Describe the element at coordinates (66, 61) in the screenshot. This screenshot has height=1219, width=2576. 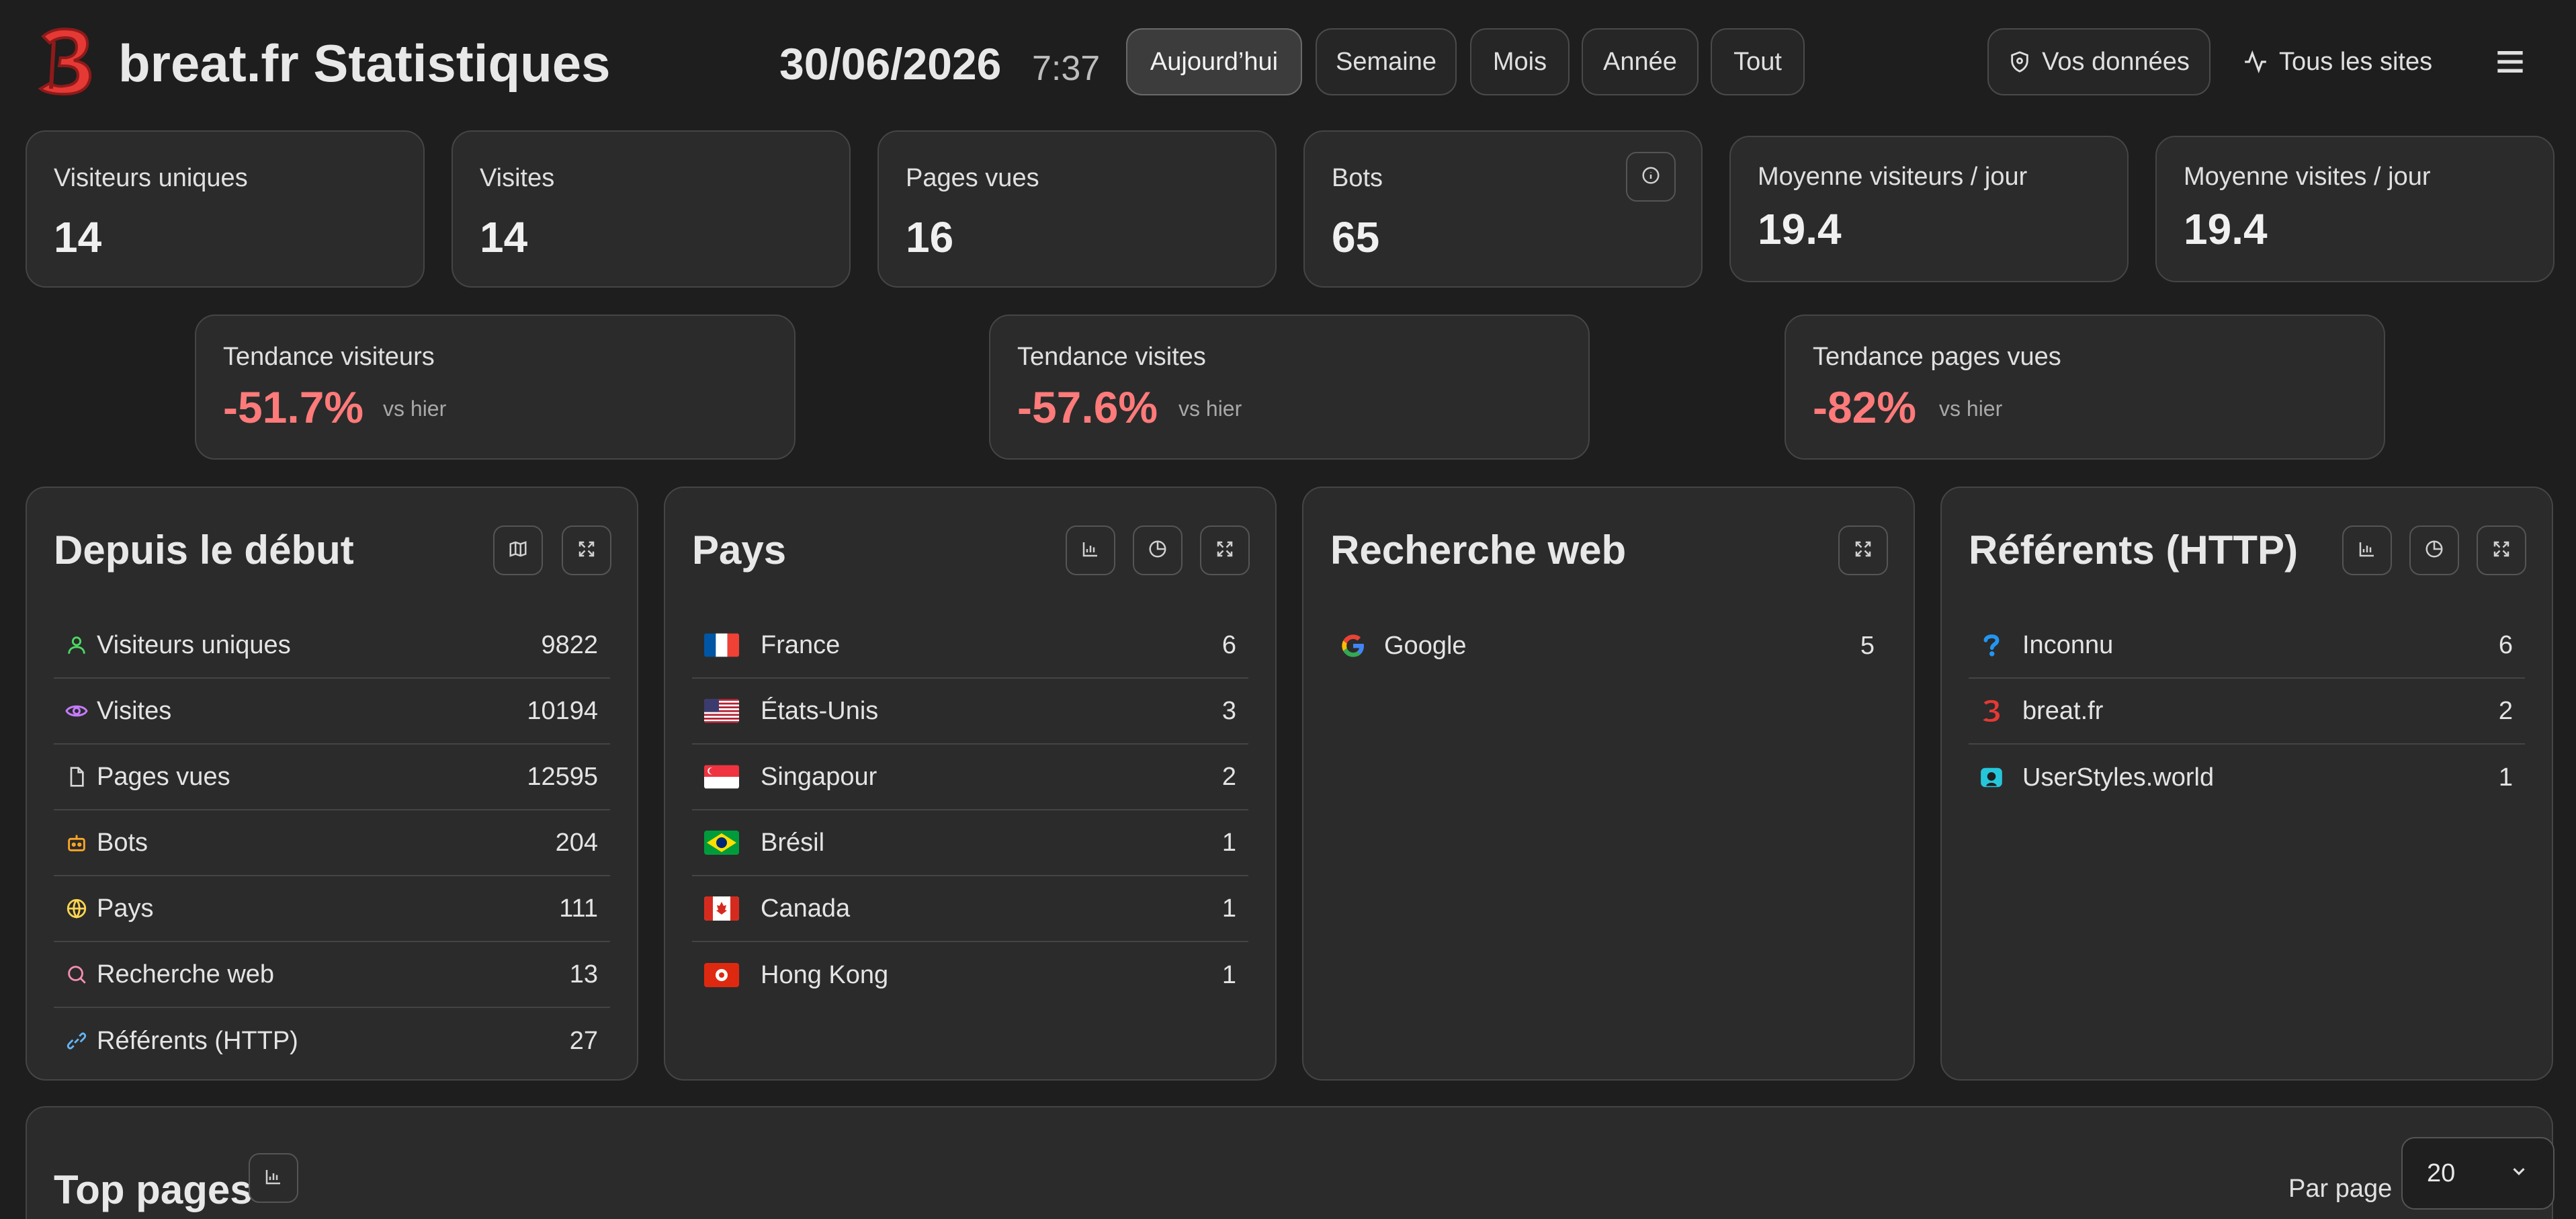
I see `breat-logo` at that location.